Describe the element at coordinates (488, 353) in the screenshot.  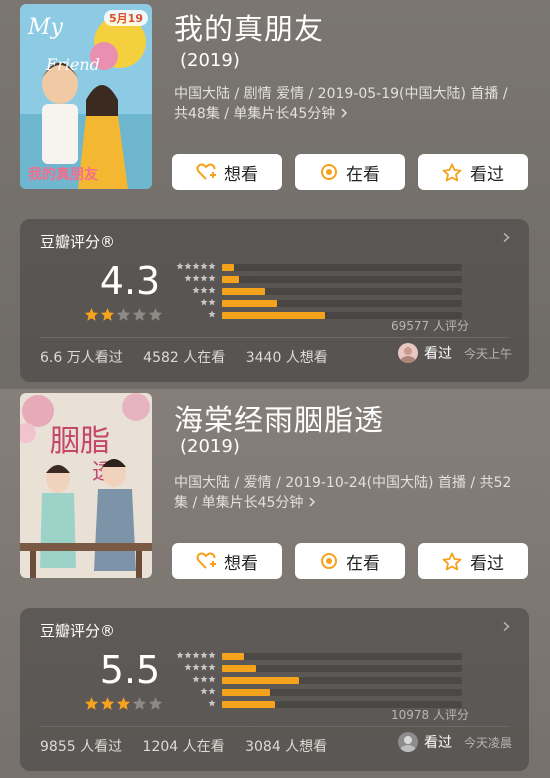
I see `user-status-time: 今天上午` at that location.